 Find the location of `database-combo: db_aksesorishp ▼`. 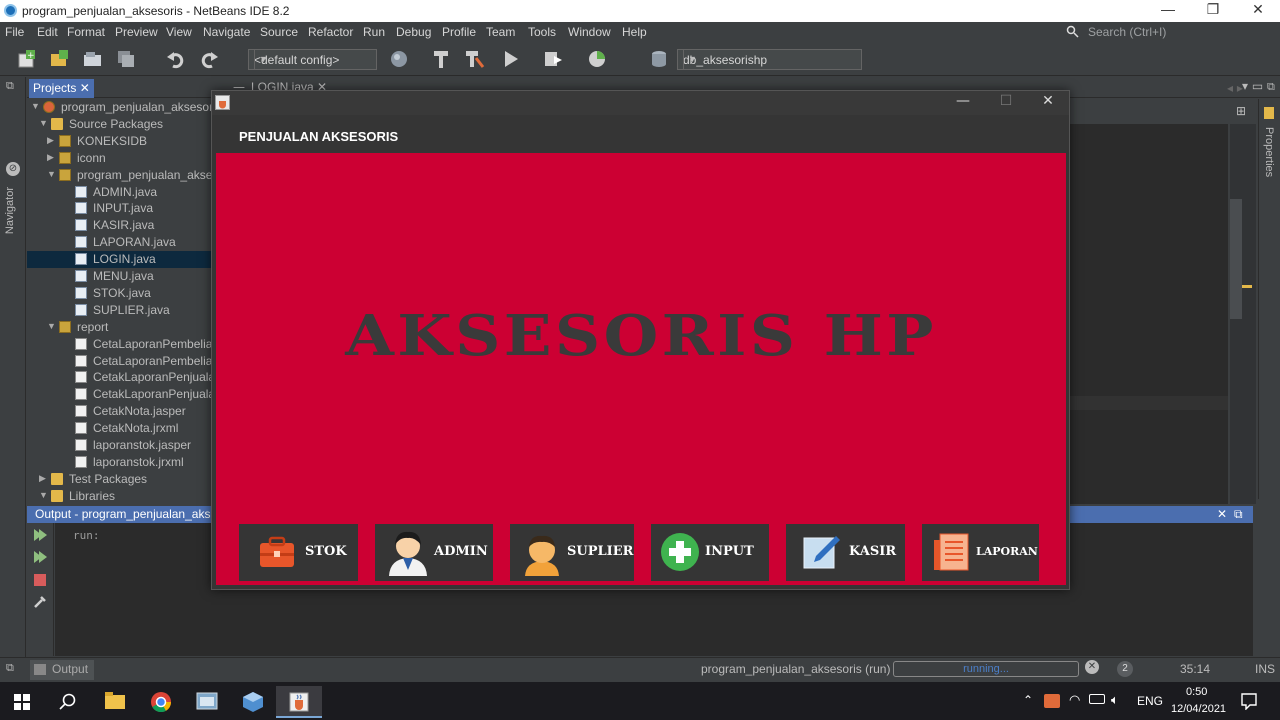

database-combo: db_aksesorishp ▼ is located at coordinates (769, 59).